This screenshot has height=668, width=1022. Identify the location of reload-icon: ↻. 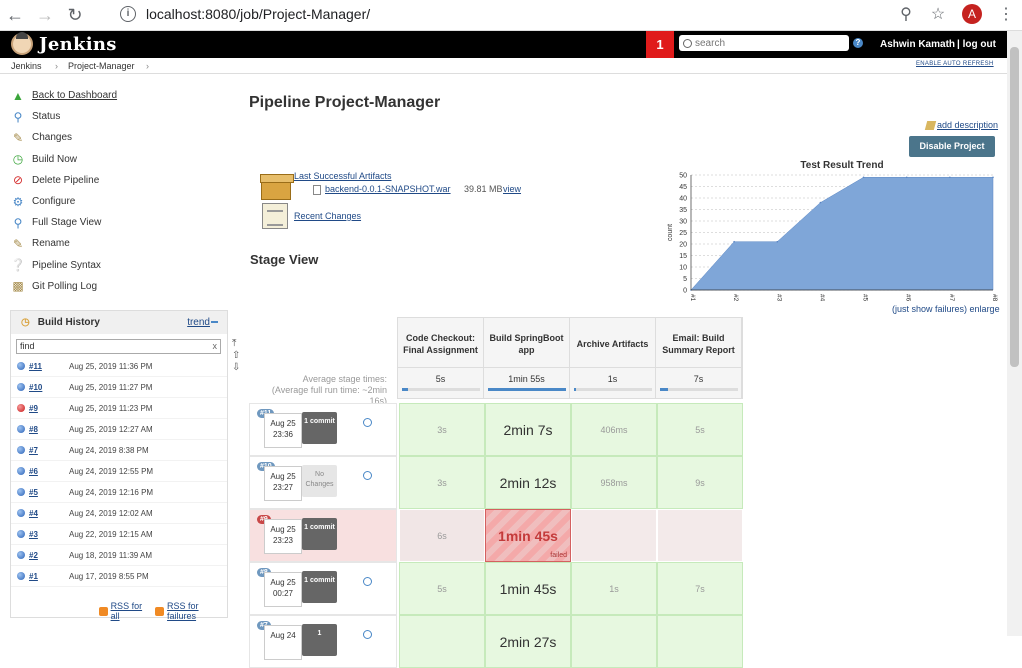
(75, 15).